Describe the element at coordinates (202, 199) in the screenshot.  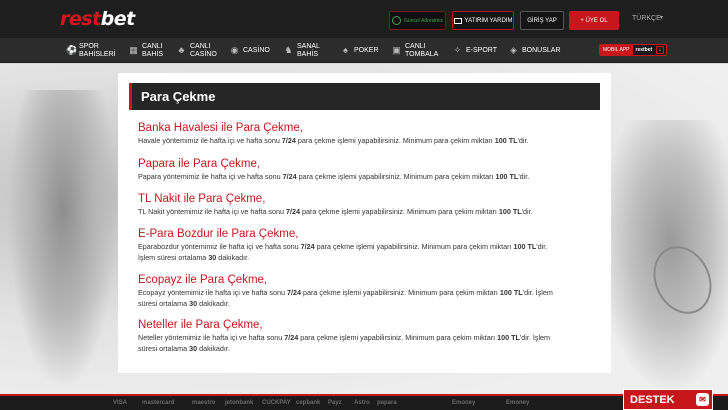
I see `method-title: TL Nakit ile Para Çekme,` at that location.